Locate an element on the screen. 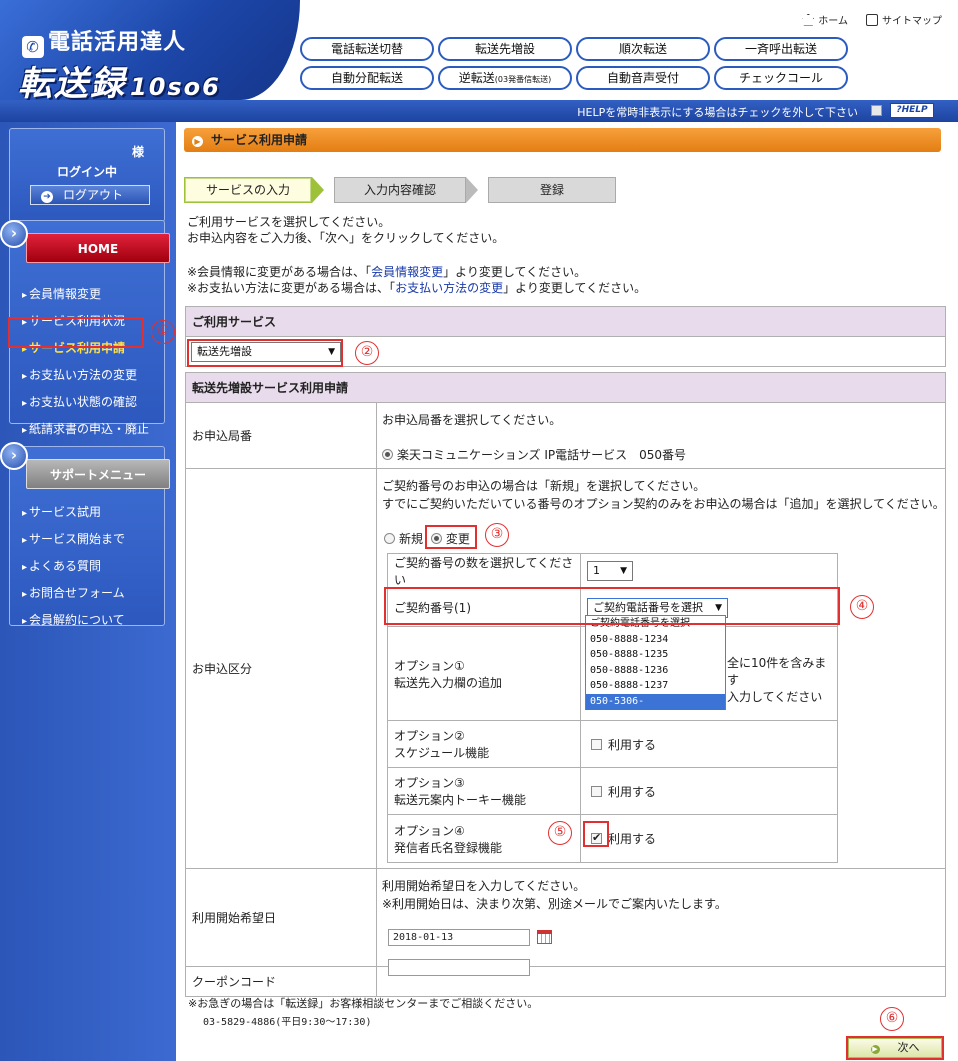 This screenshot has height=1061, width=958. sidebar-item-member-info: 会員情報変更 is located at coordinates (61, 294).